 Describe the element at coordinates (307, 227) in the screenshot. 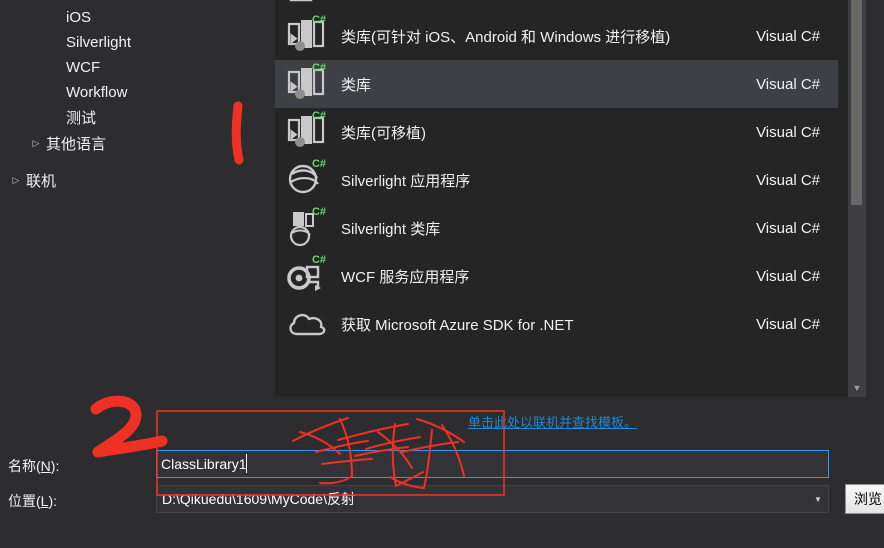

I see `silverlight-library-icon: C#` at that location.